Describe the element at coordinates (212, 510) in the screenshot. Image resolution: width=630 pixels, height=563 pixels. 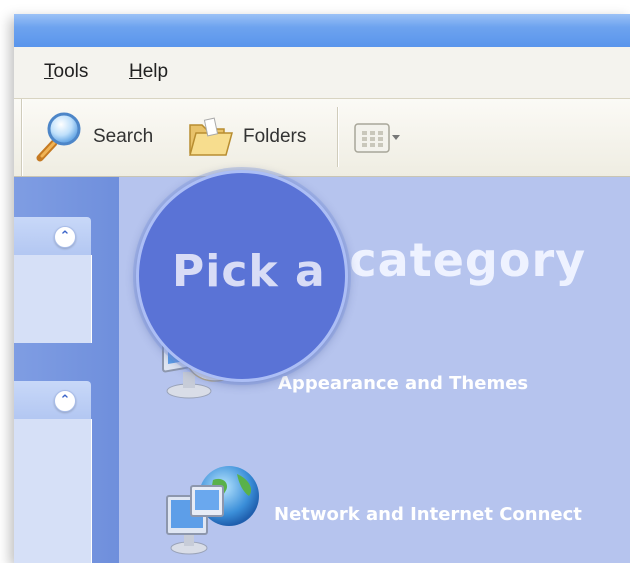
I see `network-internet-icon` at that location.